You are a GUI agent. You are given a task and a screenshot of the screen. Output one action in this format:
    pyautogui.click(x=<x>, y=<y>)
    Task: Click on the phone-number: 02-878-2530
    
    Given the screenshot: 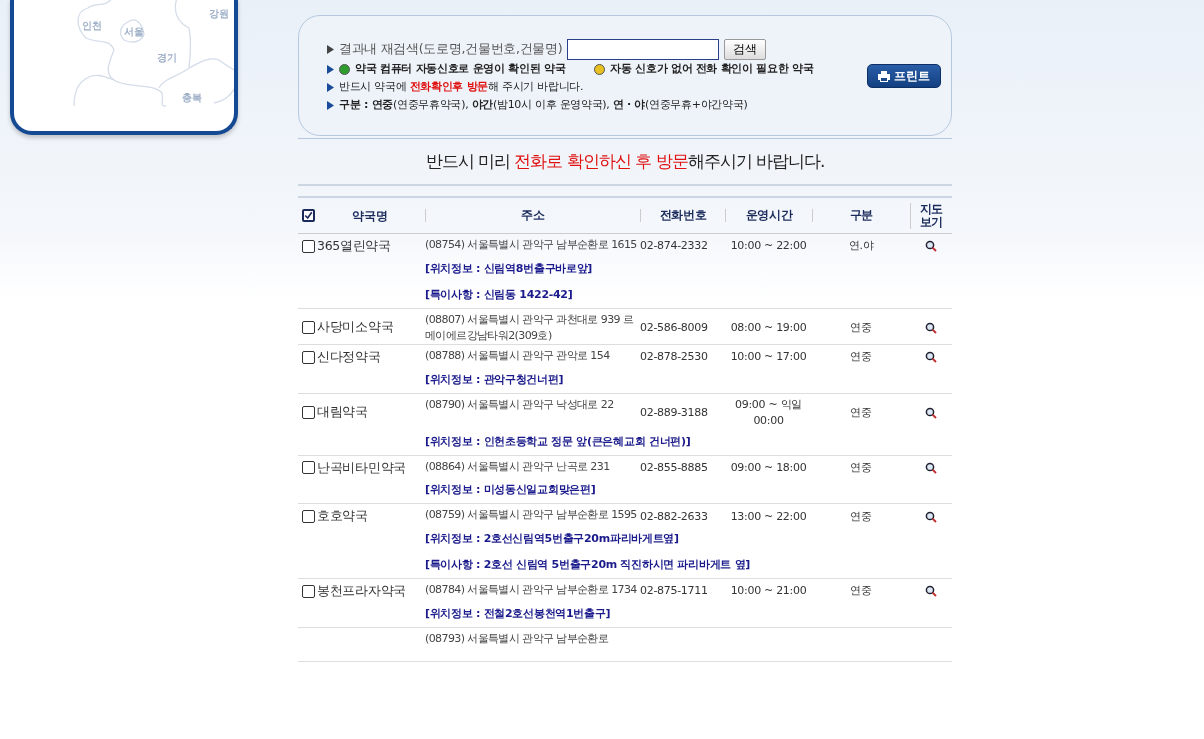 What is the action you would take?
    pyautogui.click(x=674, y=357)
    